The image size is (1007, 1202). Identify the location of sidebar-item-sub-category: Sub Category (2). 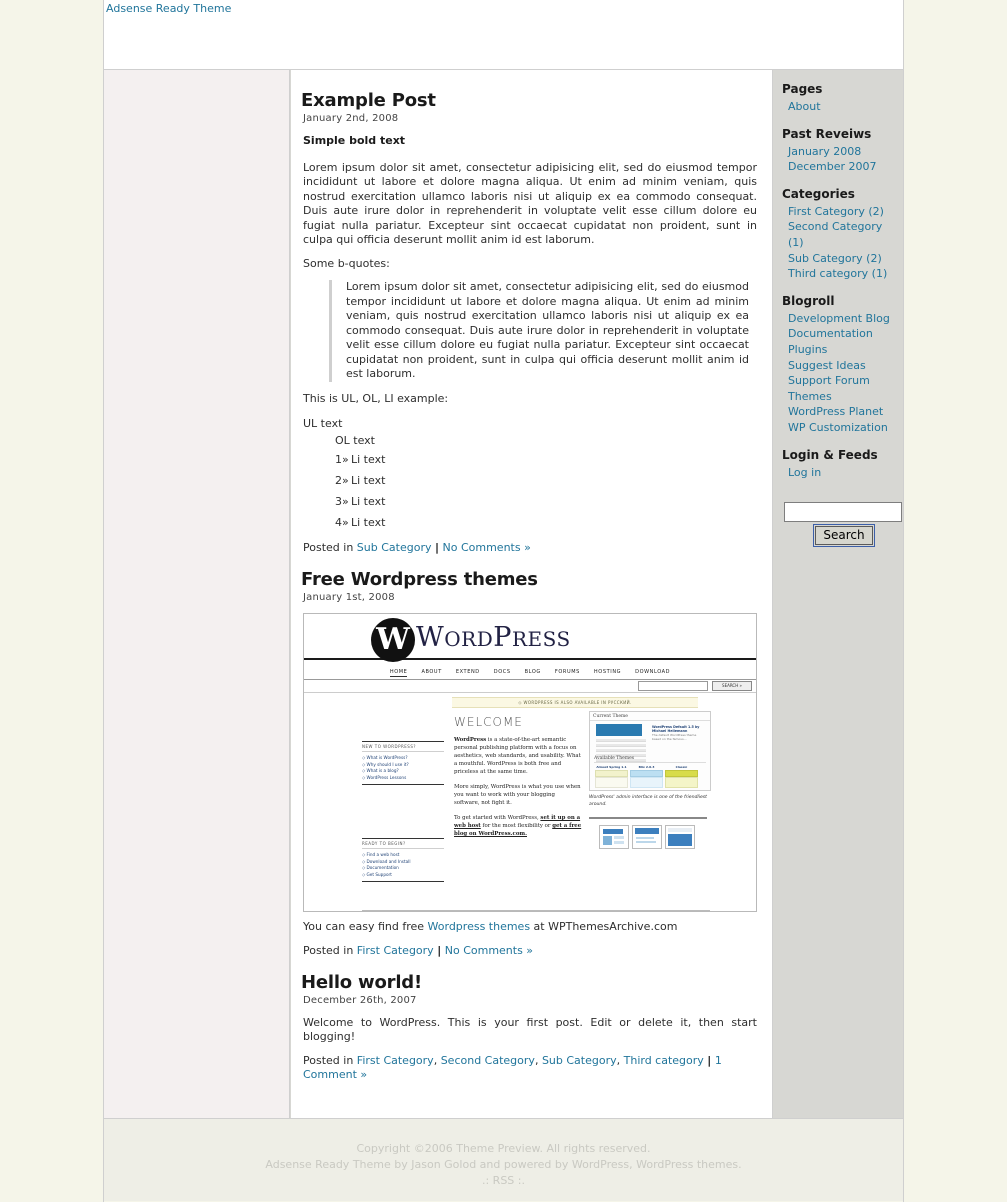
(835, 258).